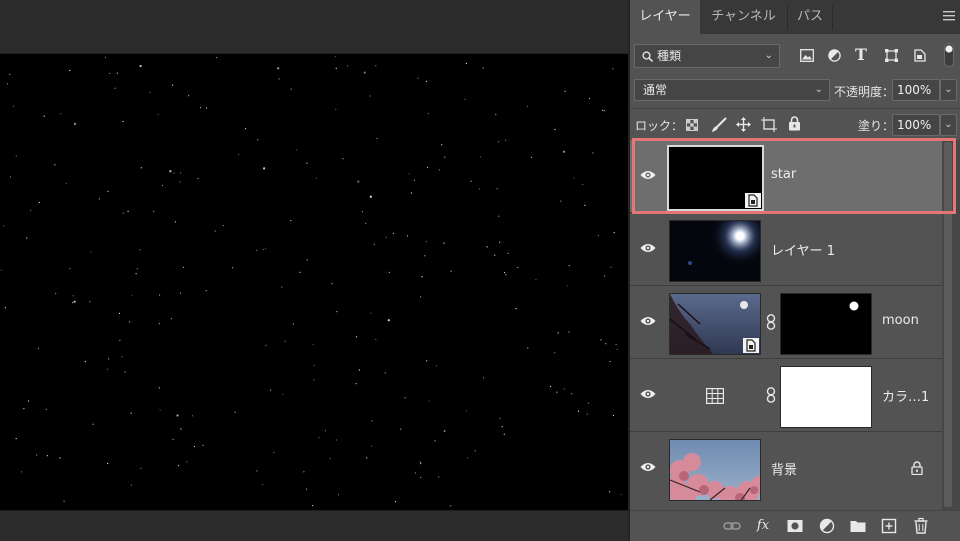 The image size is (960, 541). Describe the element at coordinates (905, 395) in the screenshot. I see `layer-name: カラ…1` at that location.